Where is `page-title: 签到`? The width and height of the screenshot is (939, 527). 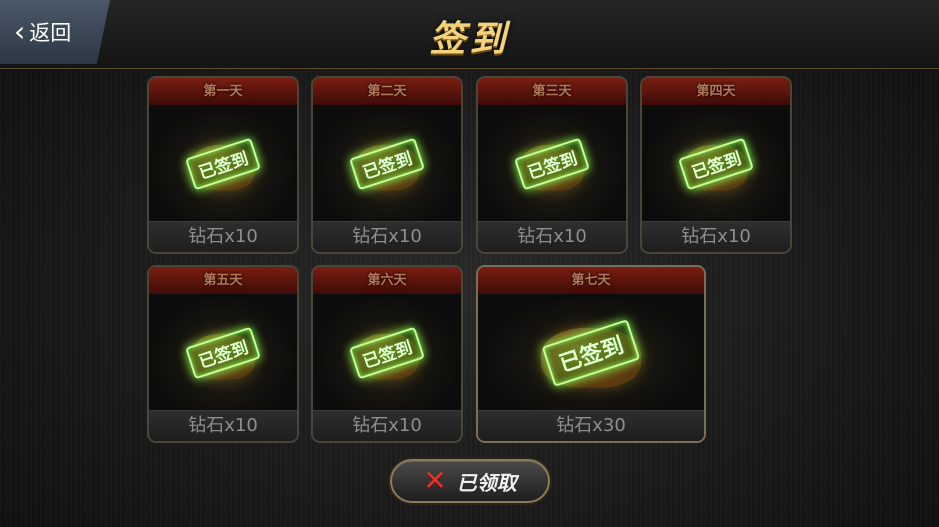
page-title: 签到 is located at coordinates (469, 39).